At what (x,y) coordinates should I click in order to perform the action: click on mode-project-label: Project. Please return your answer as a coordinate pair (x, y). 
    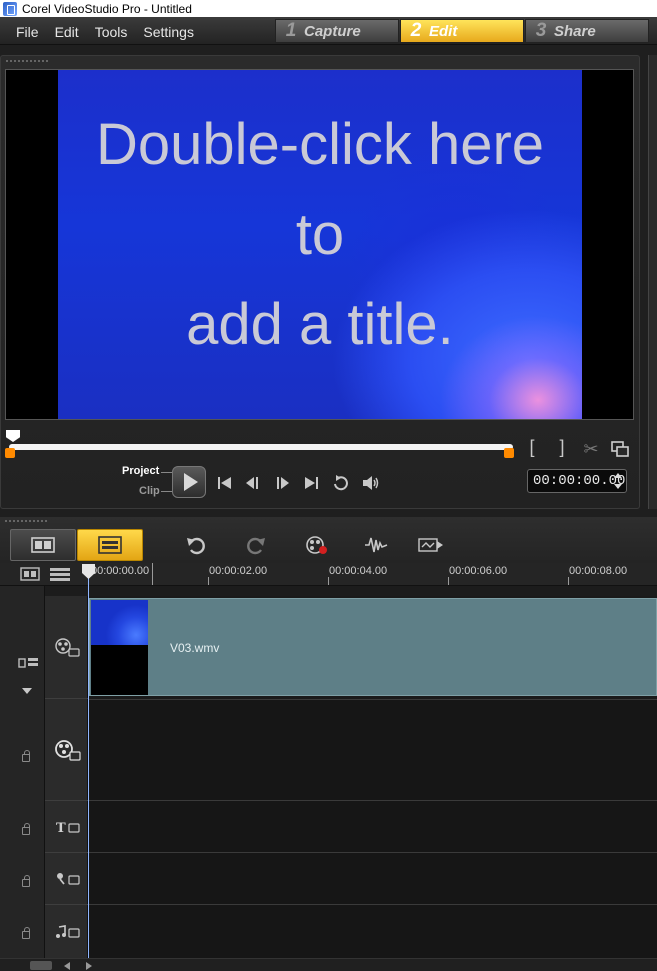
    Looking at the image, I should click on (140, 471).